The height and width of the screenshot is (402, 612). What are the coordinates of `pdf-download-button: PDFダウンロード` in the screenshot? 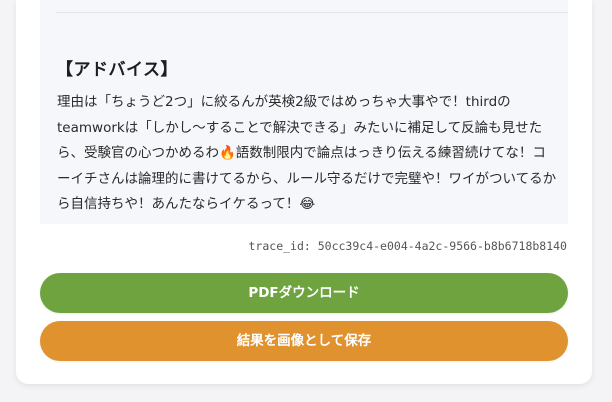 It's located at (304, 293).